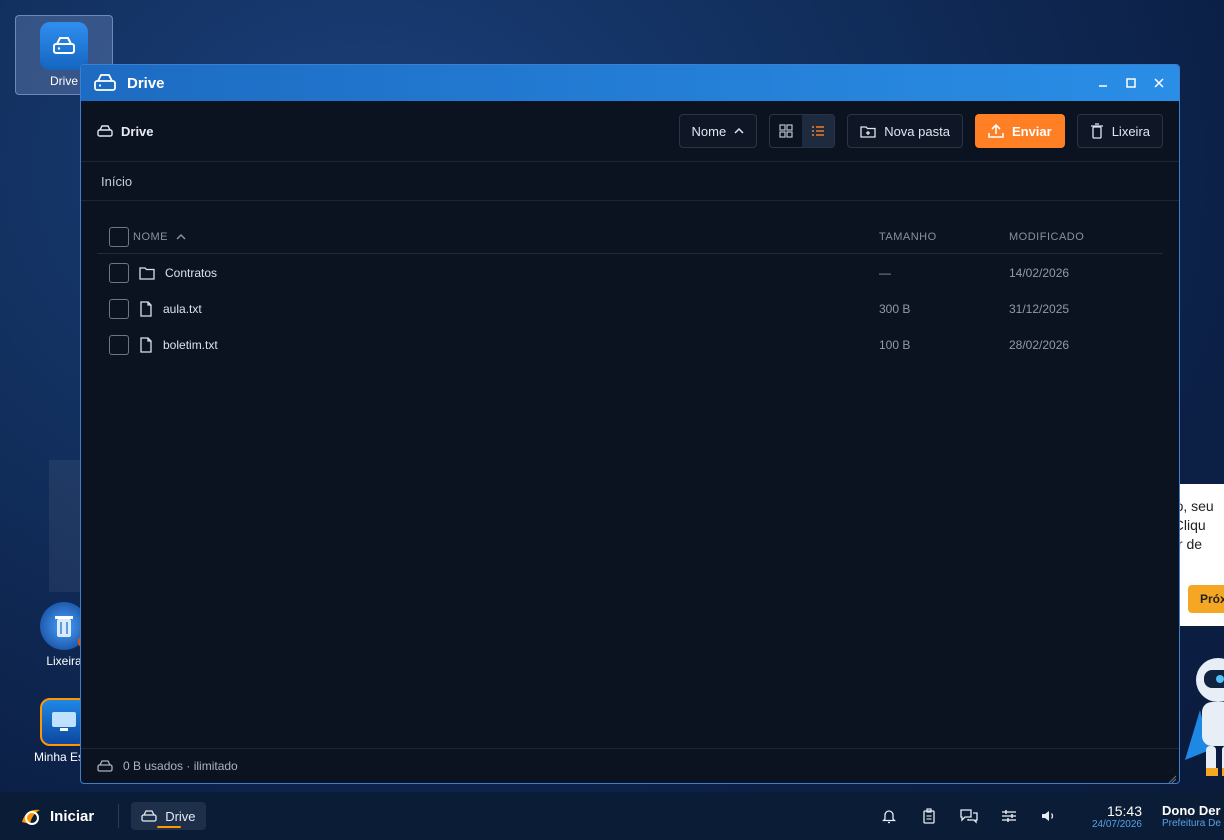 This screenshot has height=840, width=1224. I want to click on new-folder-button: Nova pasta, so click(905, 131).